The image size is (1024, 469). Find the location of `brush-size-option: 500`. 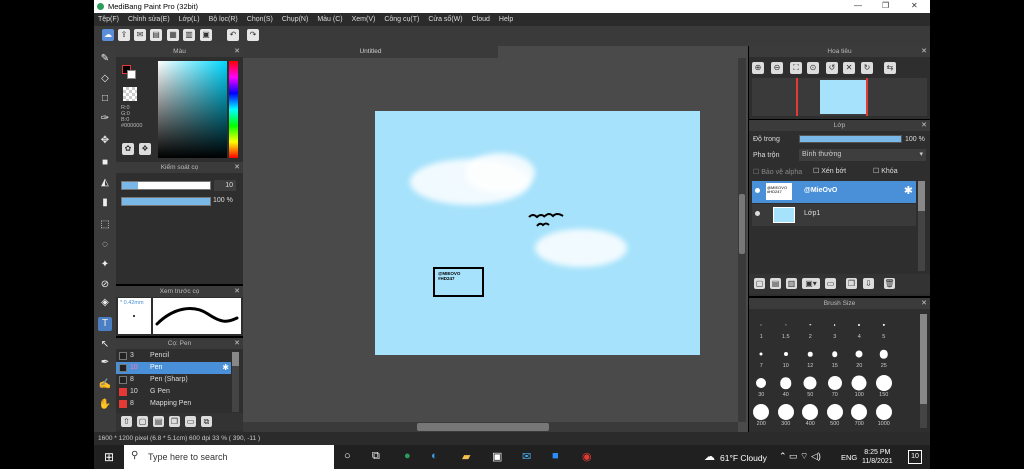

brush-size-option: 500 is located at coordinates (835, 414).